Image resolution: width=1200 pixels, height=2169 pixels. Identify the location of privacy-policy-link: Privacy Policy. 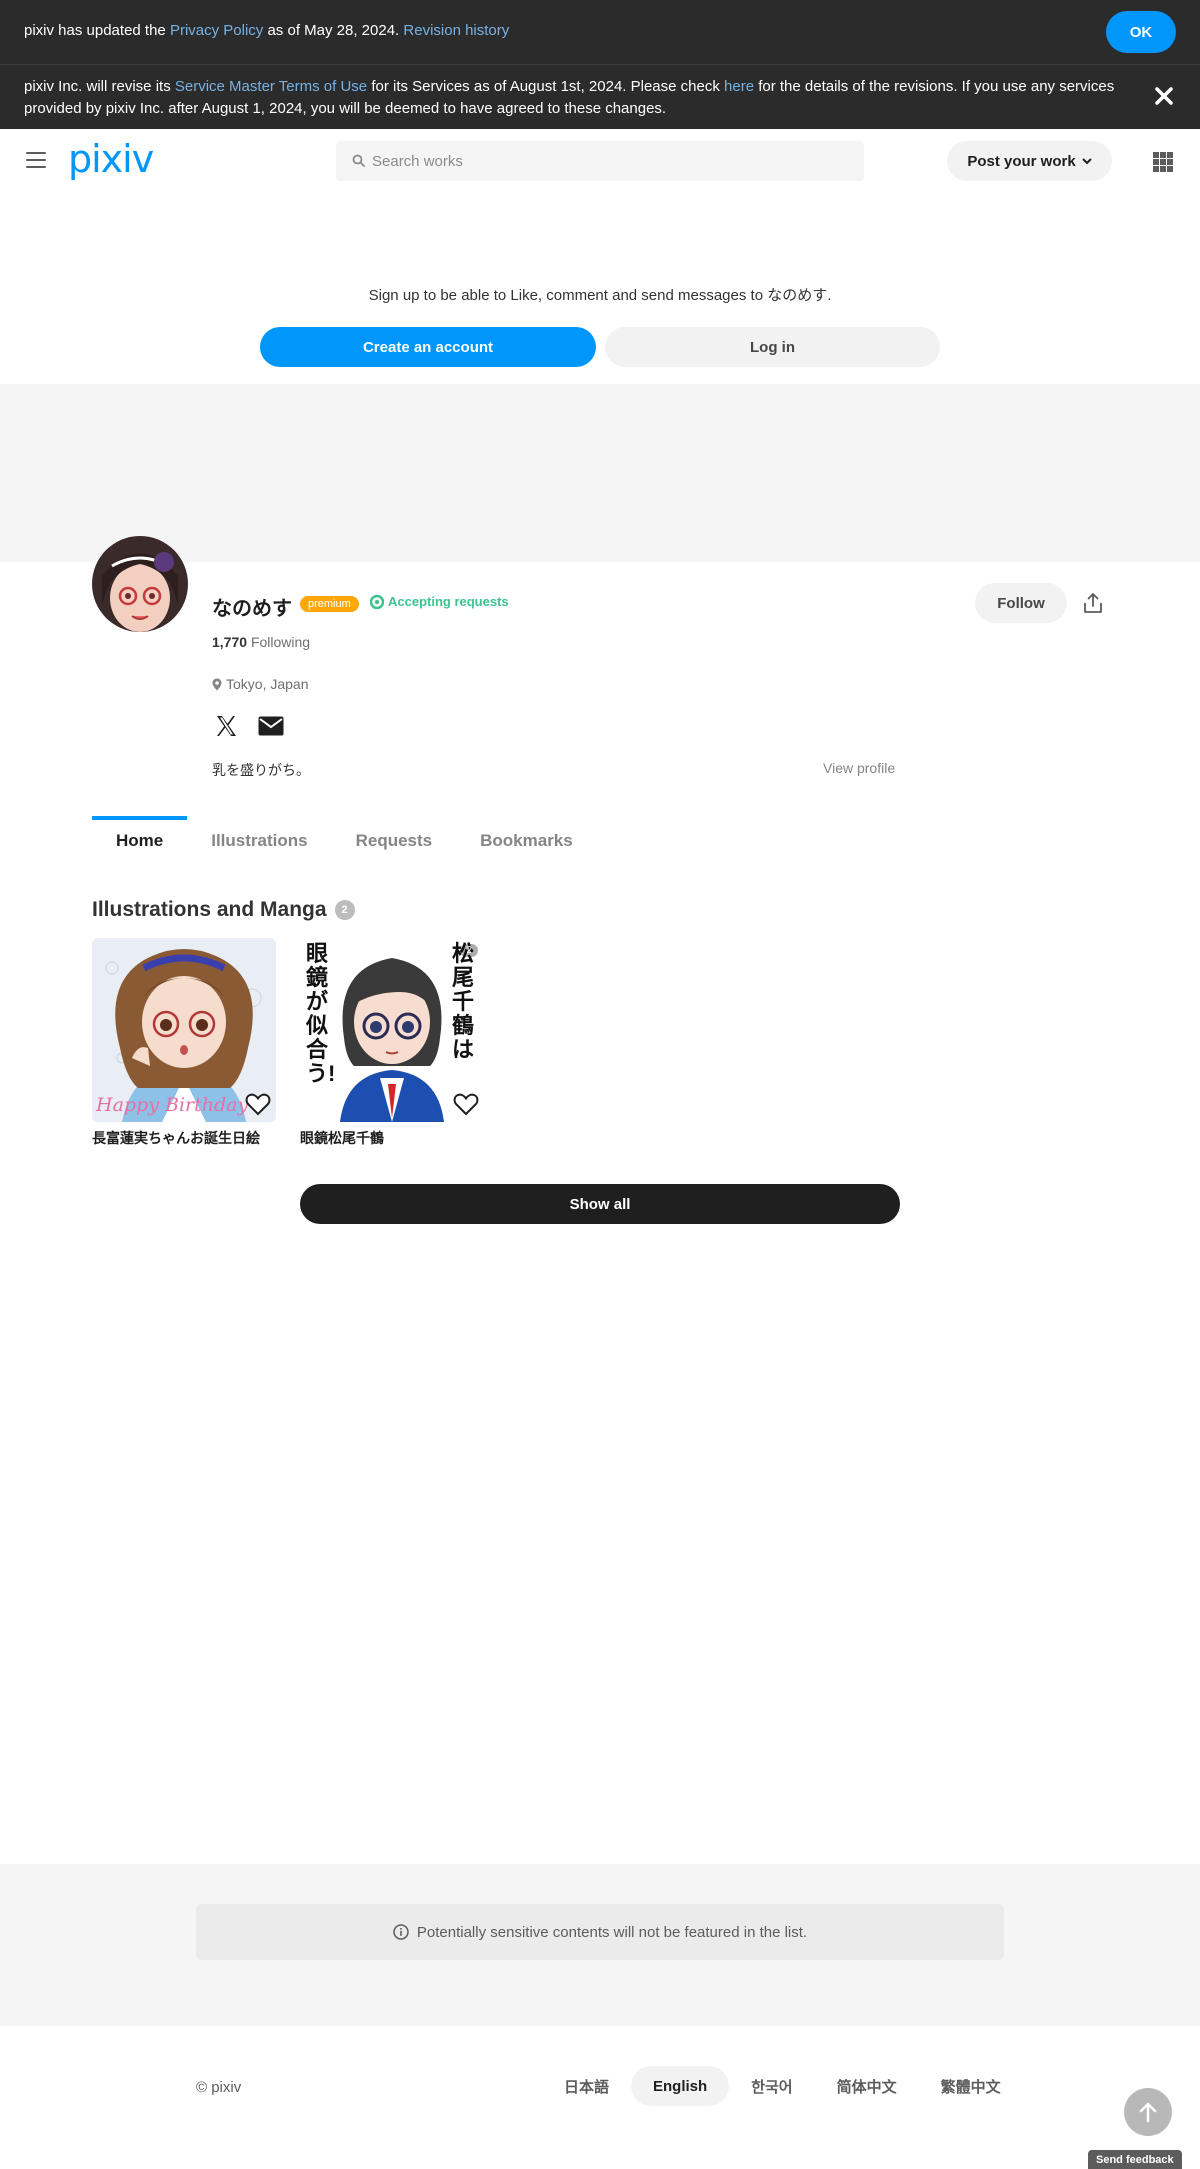
(216, 30).